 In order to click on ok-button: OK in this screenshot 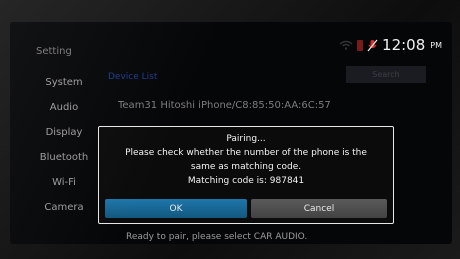, I will do `click(176, 208)`.